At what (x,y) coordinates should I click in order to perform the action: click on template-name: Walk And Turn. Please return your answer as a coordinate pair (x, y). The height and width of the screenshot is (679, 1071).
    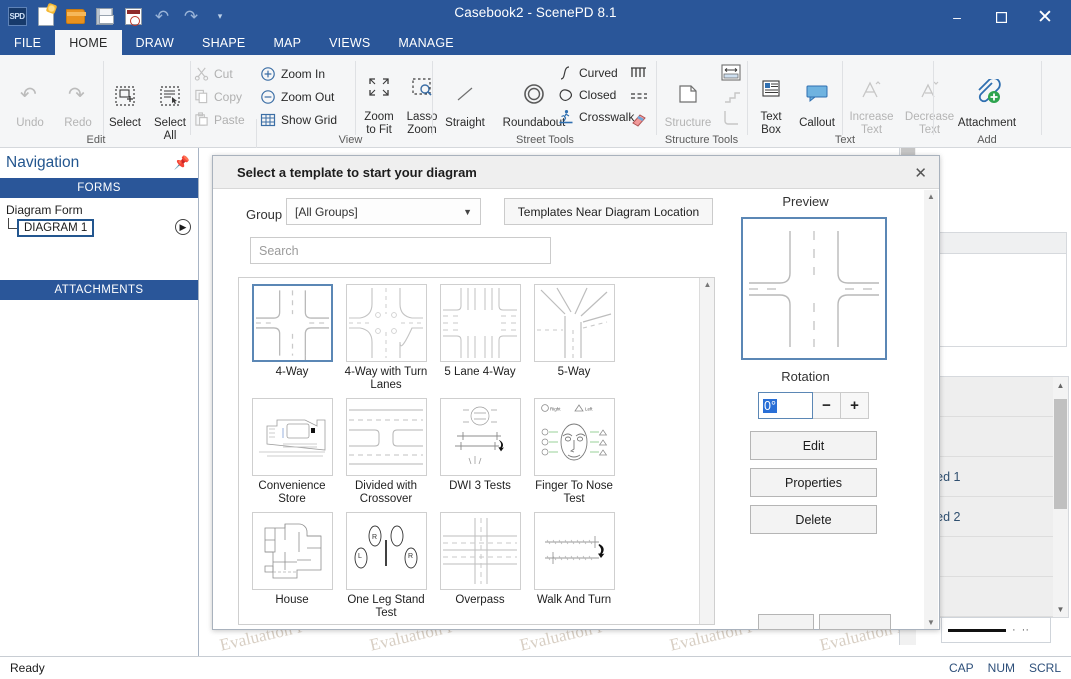
    Looking at the image, I should click on (574, 600).